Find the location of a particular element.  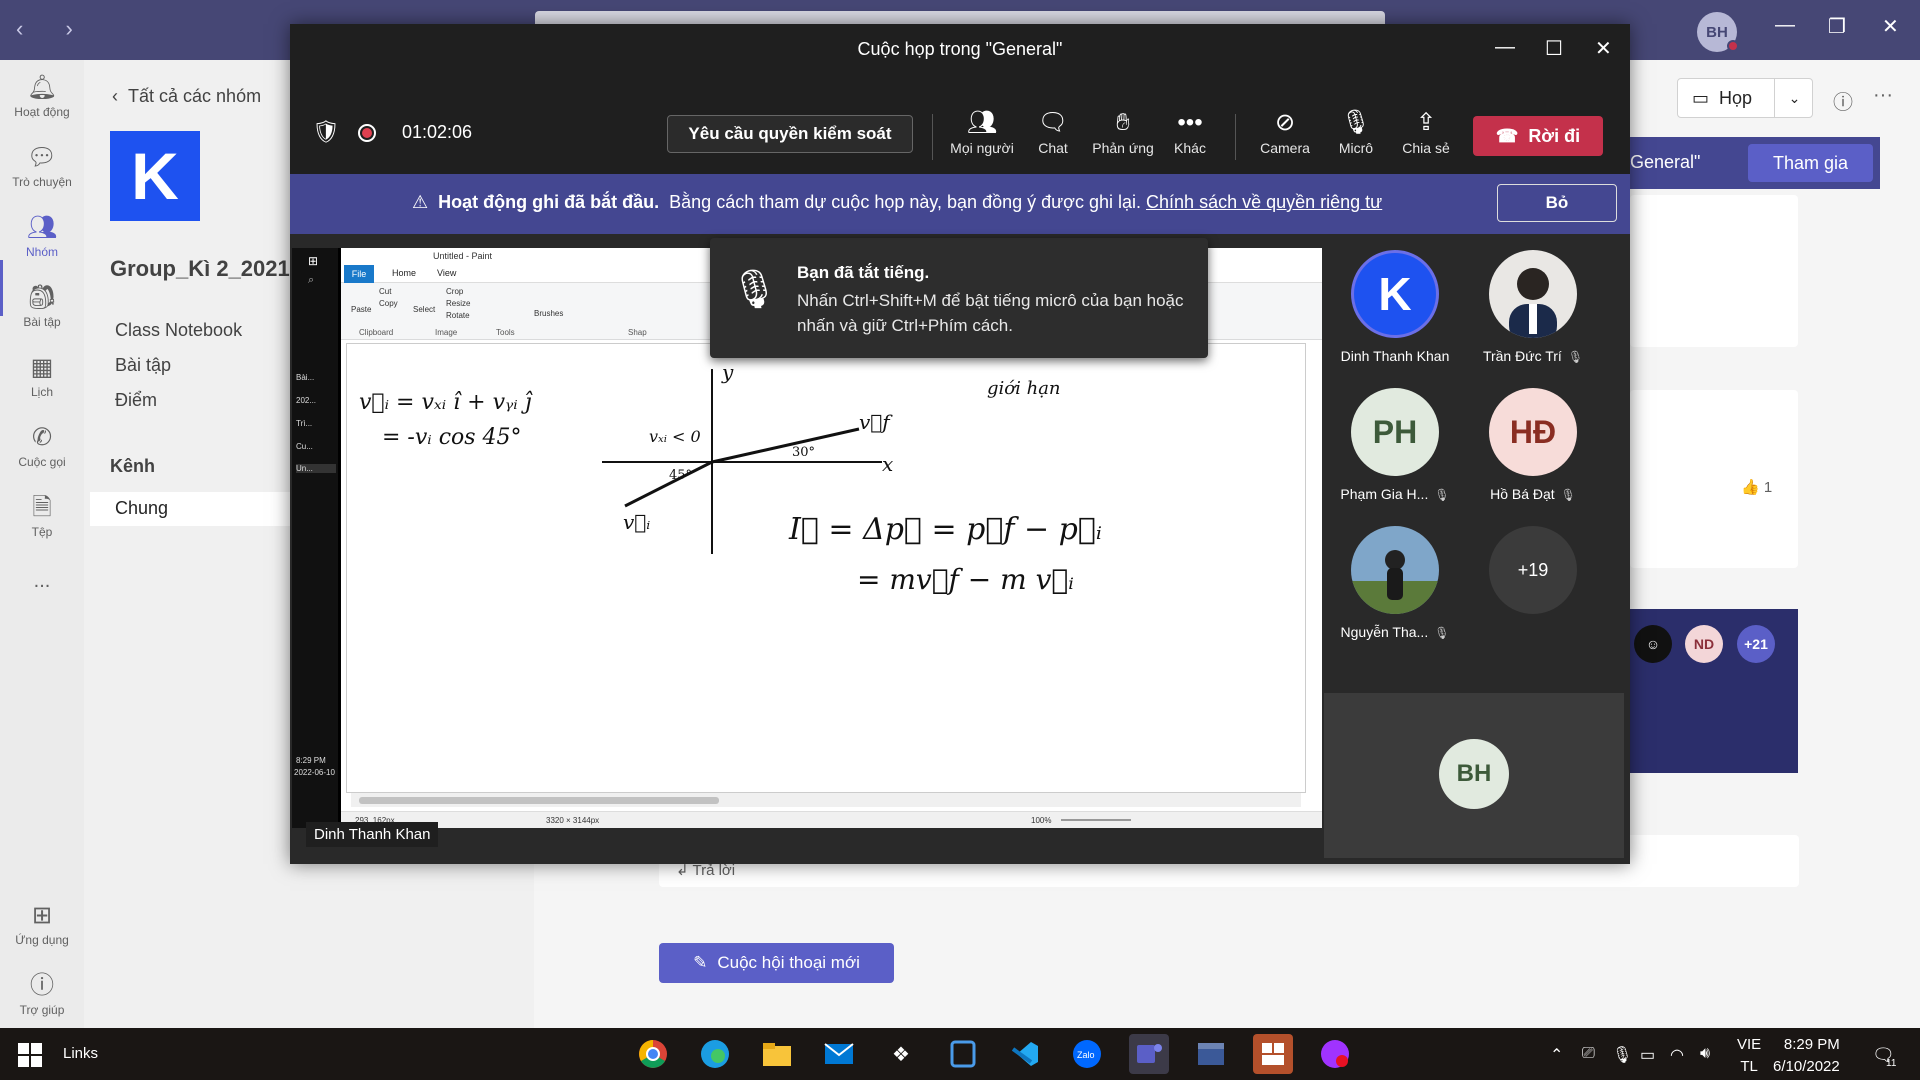

battery-icon: ▭ is located at coordinates (1647, 1055).